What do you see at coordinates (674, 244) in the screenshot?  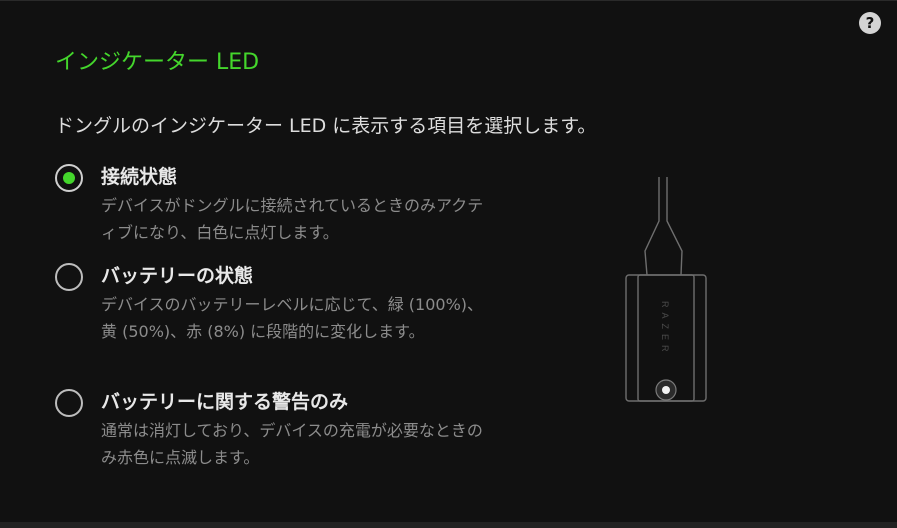 I see `strain-relief-right` at bounding box center [674, 244].